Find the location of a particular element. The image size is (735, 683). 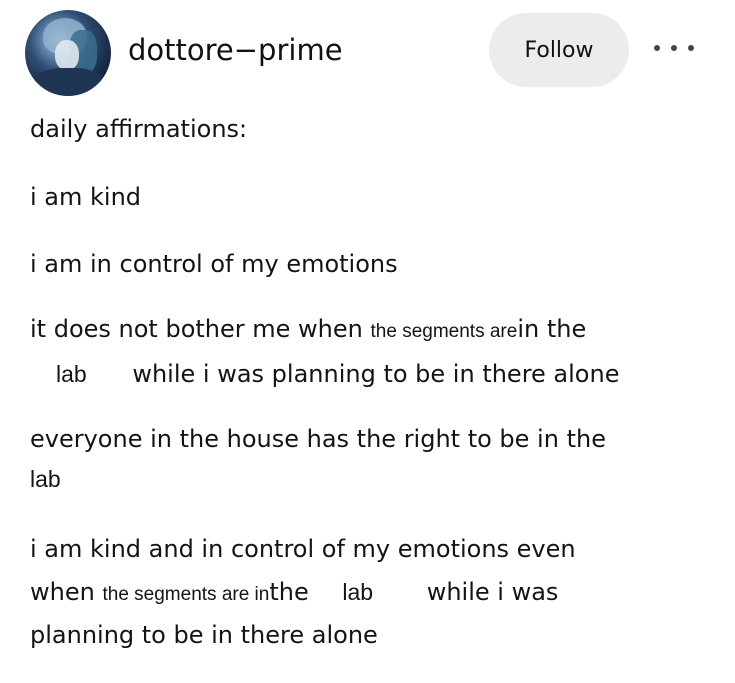

avatar-coat is located at coordinates (69, 82).